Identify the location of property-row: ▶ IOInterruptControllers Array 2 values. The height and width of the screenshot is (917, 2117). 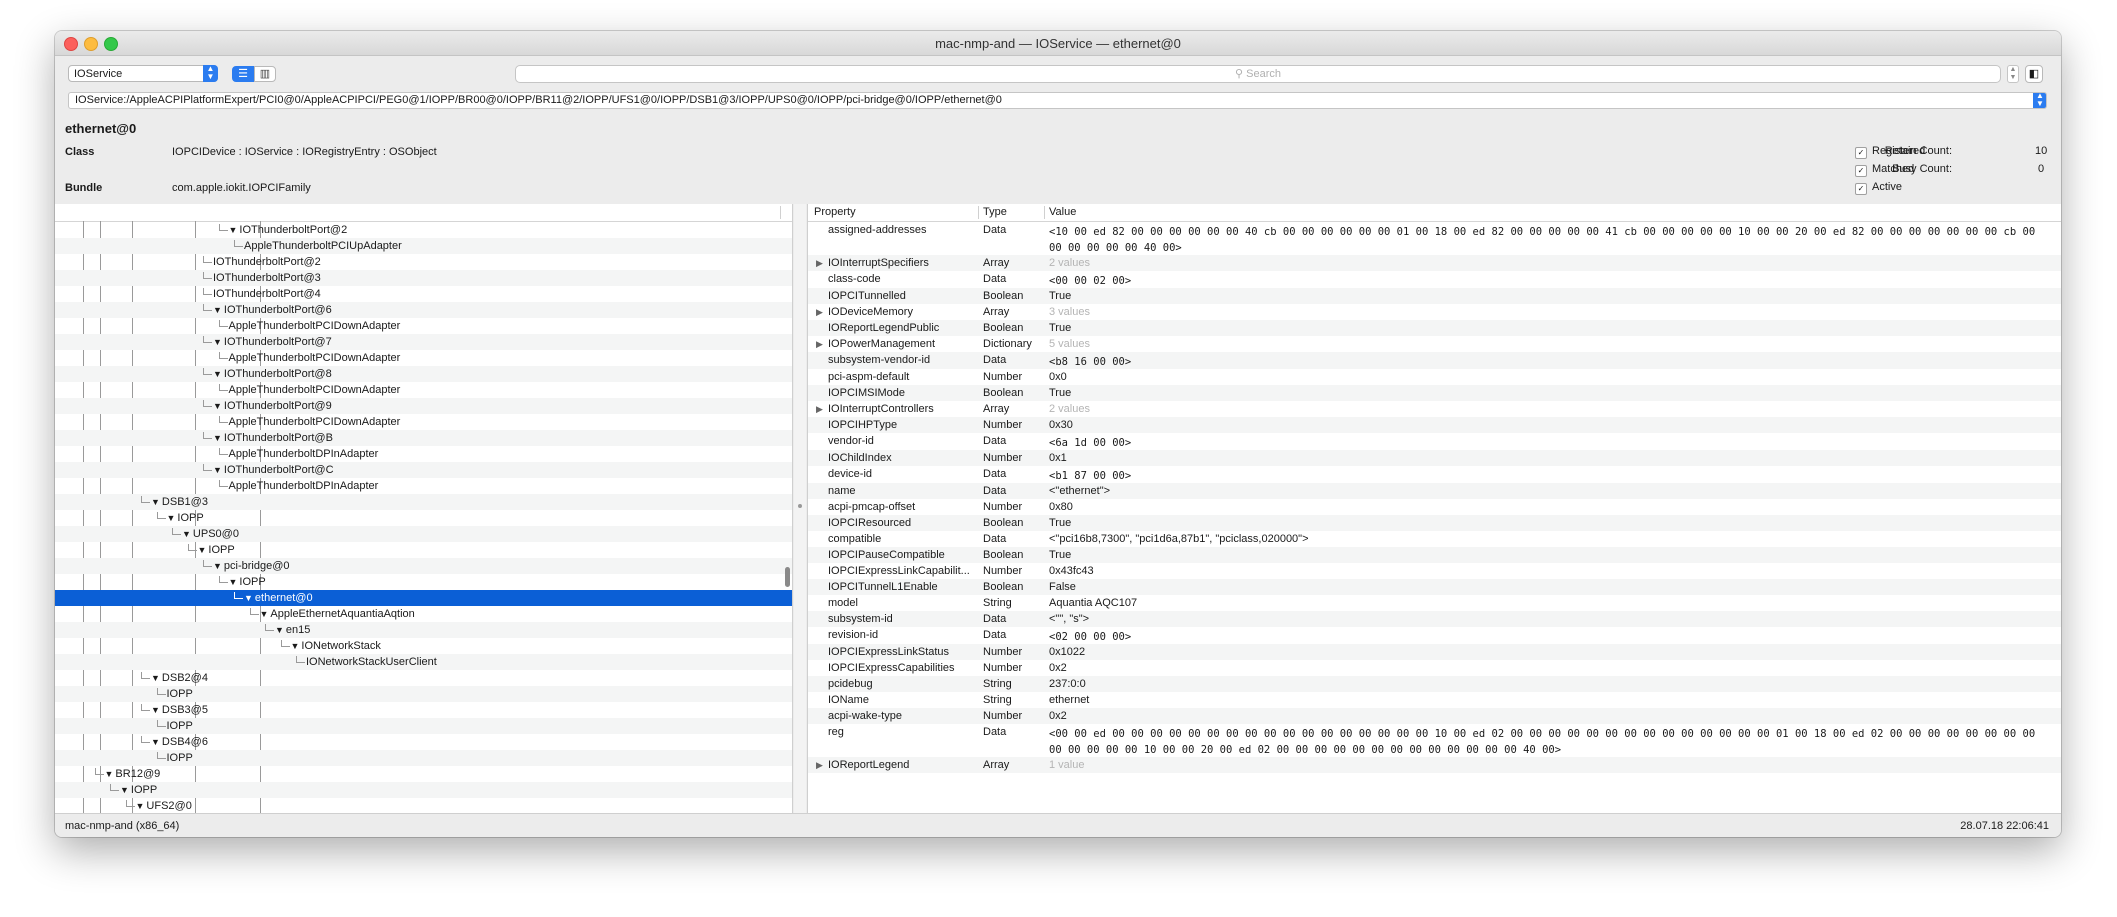
(1434, 409).